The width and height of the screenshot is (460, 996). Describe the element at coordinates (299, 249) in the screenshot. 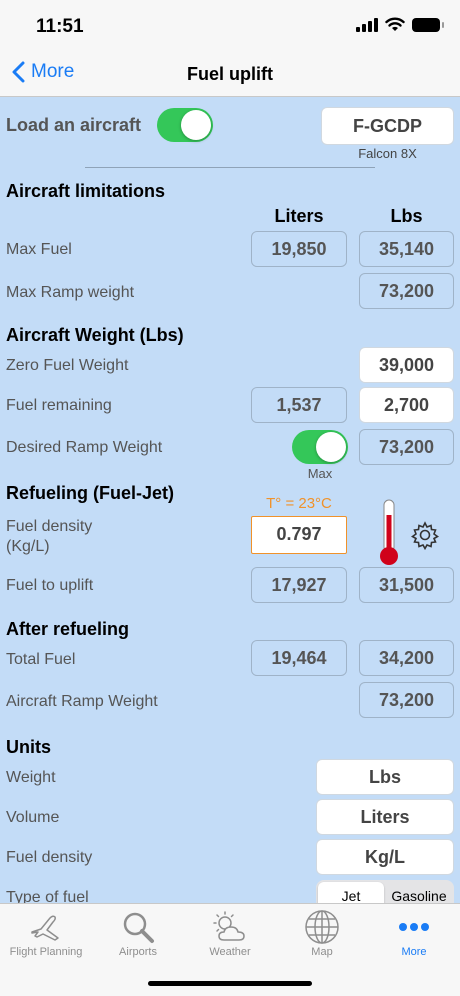

I see `max-fuel-liters: 19,850` at that location.